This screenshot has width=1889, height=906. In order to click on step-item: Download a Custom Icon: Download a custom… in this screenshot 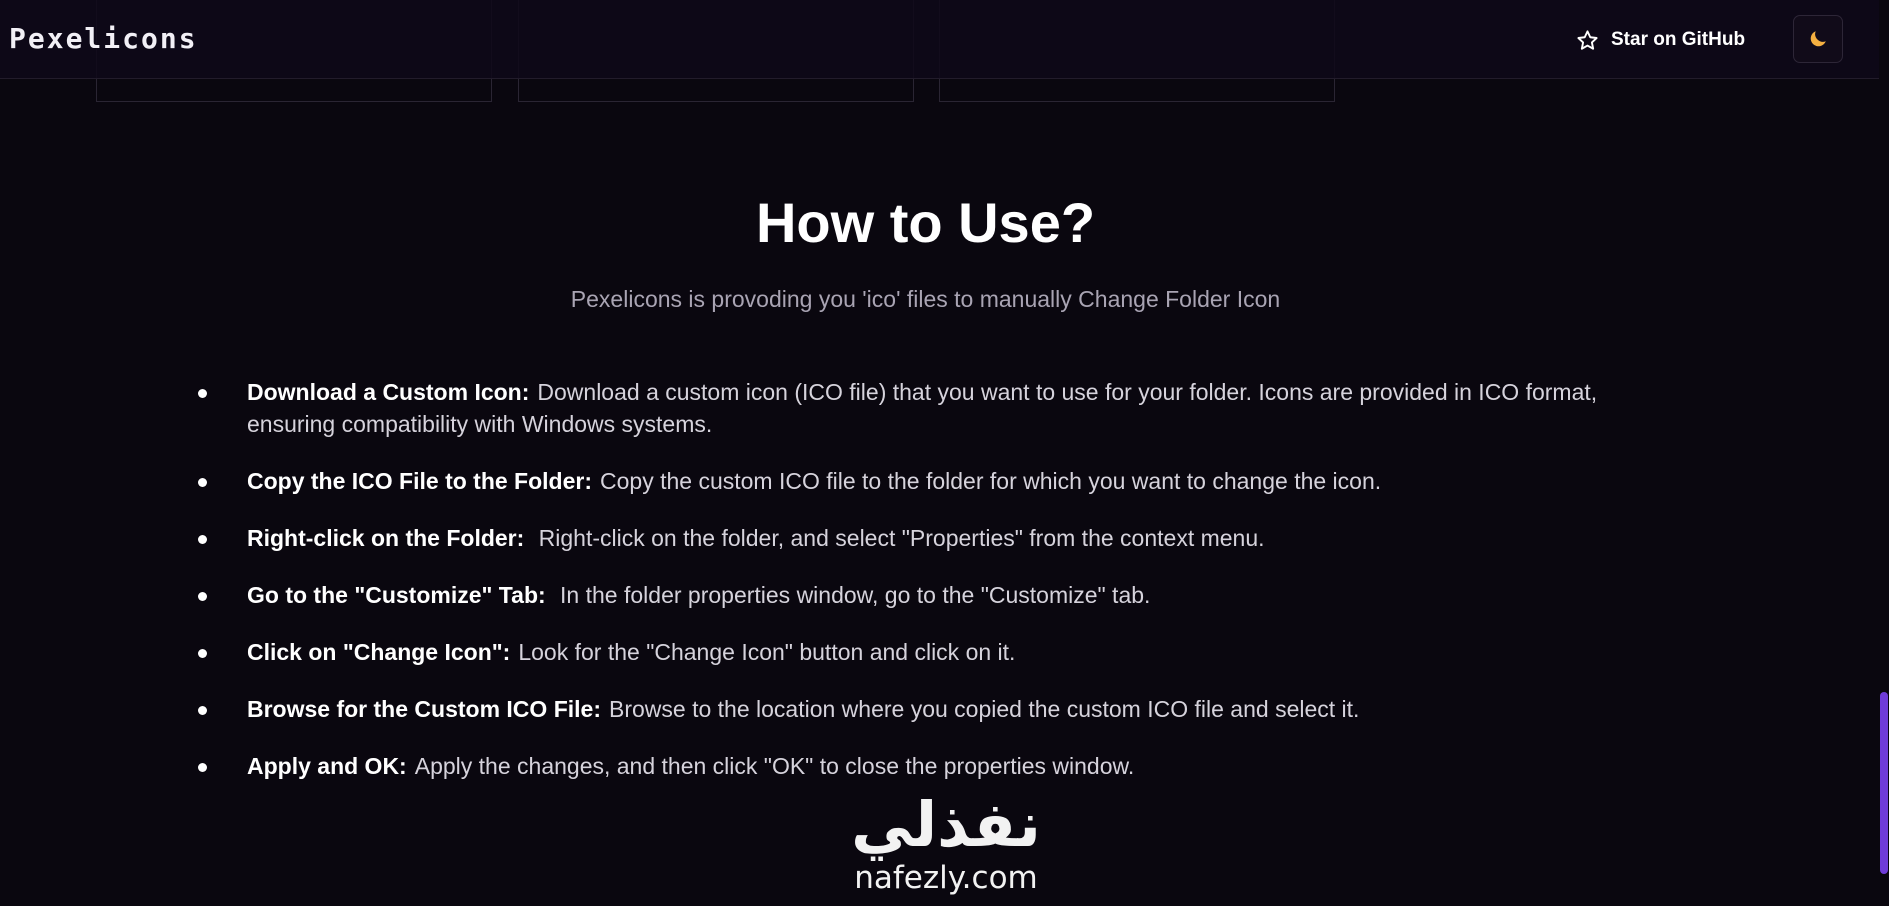, I will do `click(898, 408)`.